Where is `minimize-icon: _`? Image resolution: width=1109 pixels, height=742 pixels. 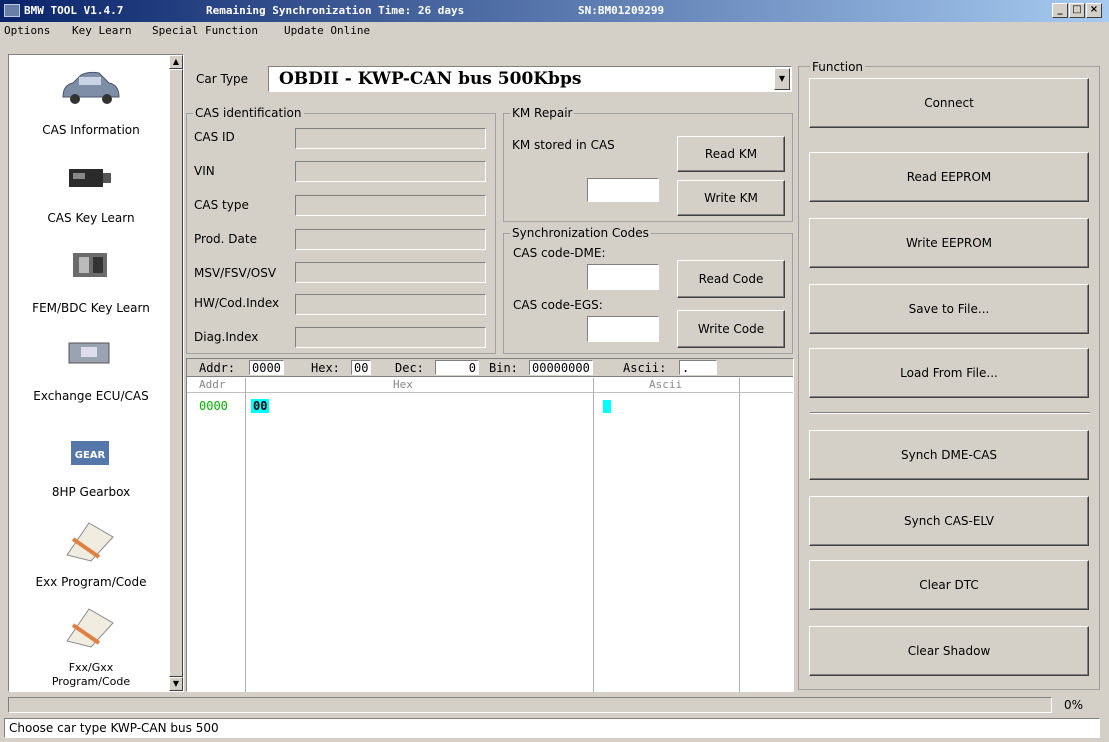
minimize-icon: _ is located at coordinates (1060, 10).